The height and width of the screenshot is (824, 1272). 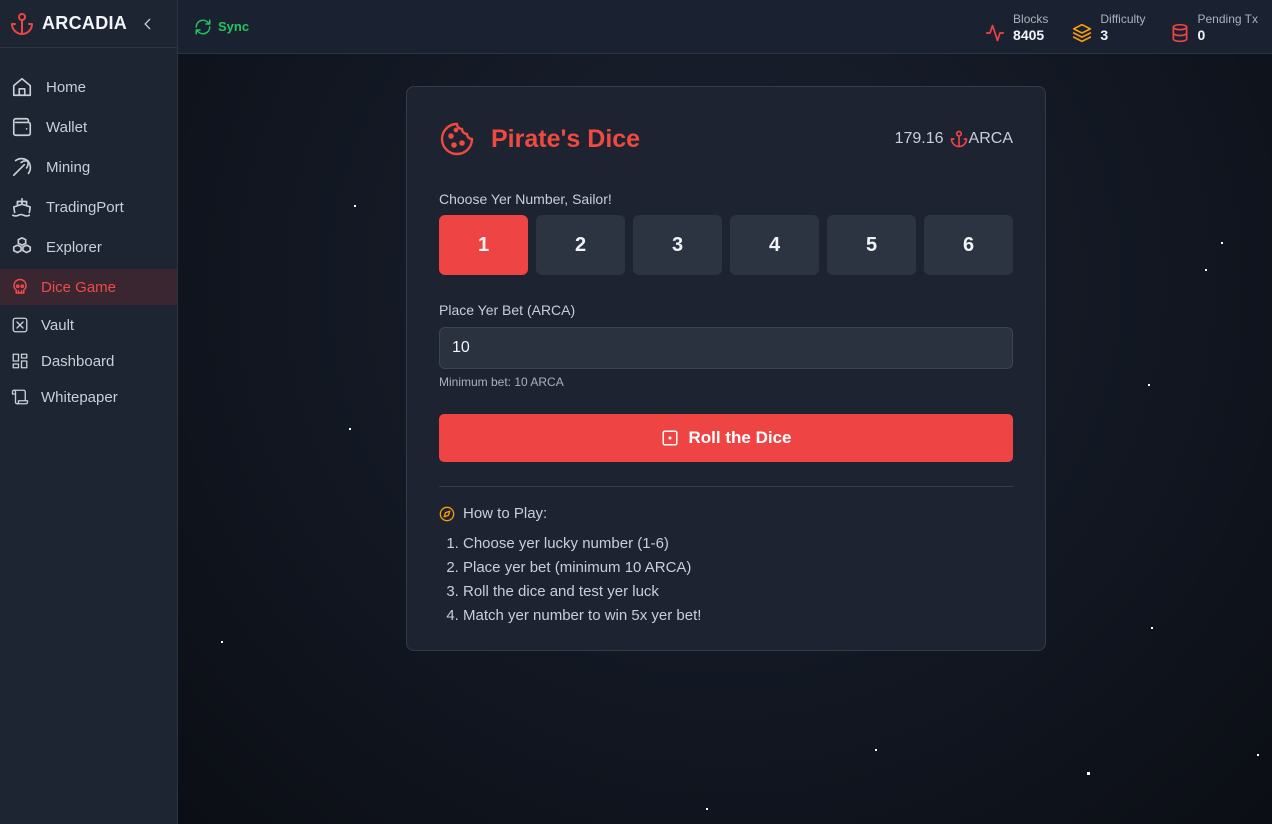 I want to click on sidebar-item-wallet: Wallet, so click(x=88, y=127).